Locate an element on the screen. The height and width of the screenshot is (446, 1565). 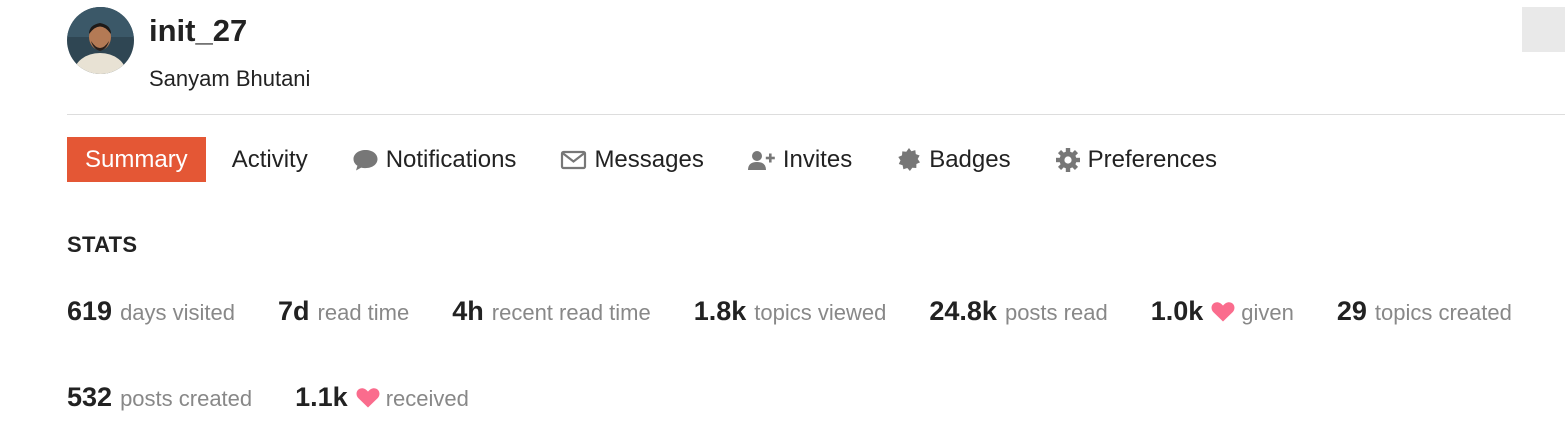
tab-activity: Activity is located at coordinates (270, 159).